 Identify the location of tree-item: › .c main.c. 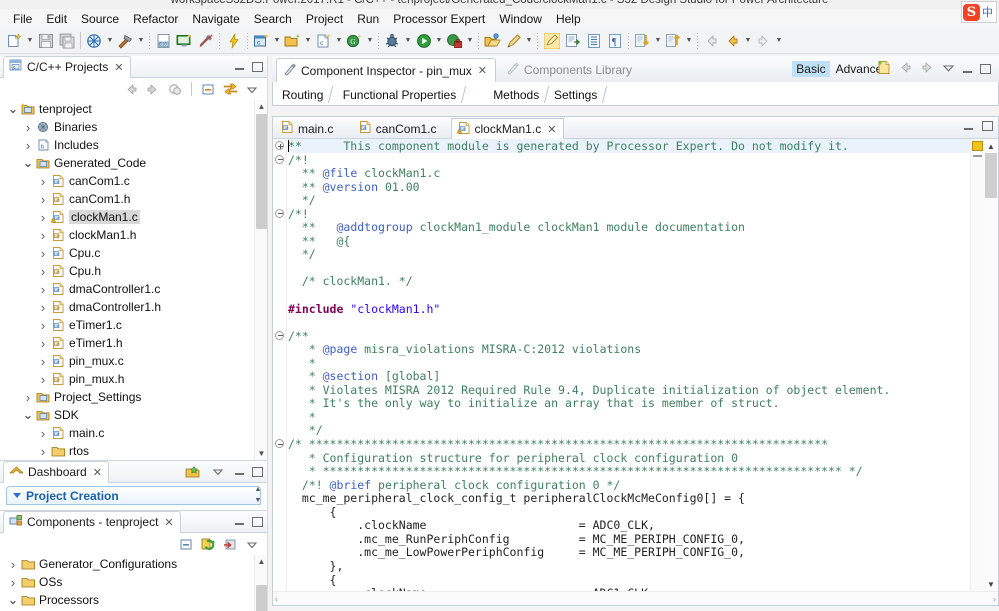
(133, 433).